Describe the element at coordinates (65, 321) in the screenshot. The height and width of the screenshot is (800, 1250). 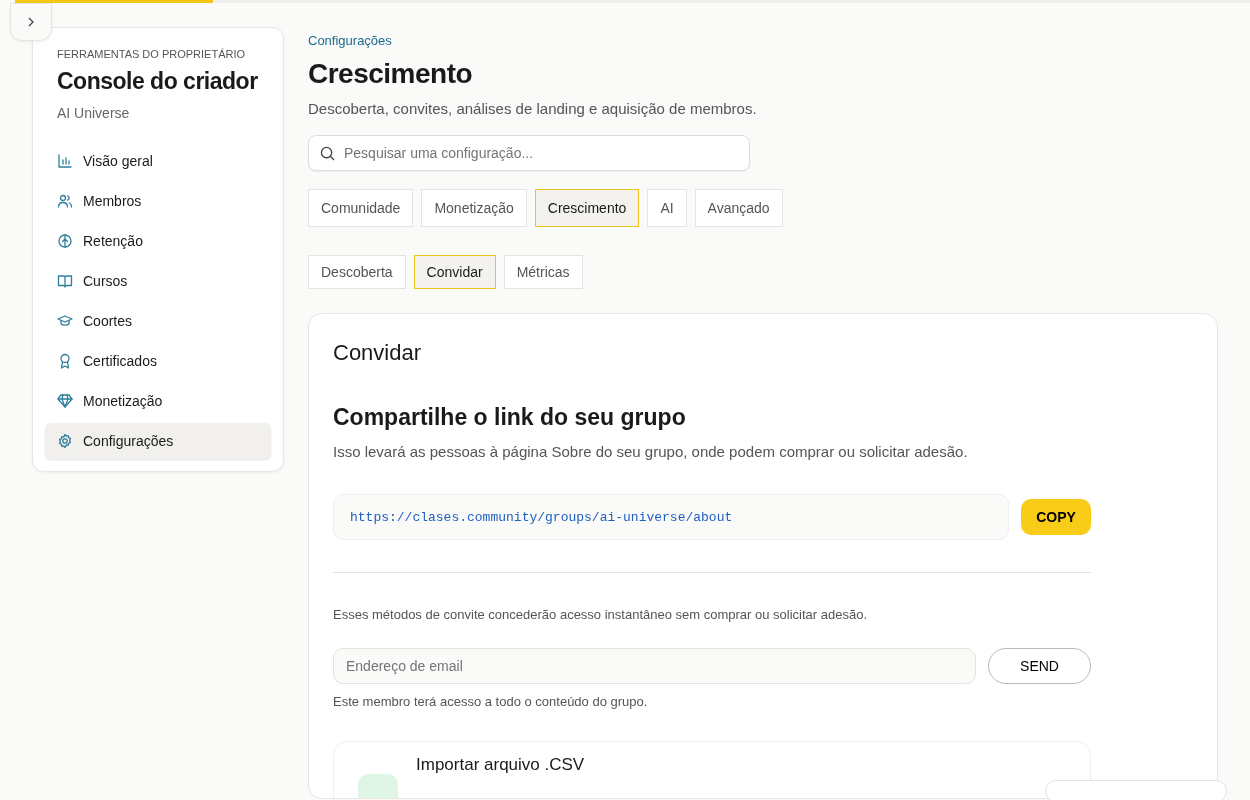
I see `graduation-cap-icon` at that location.